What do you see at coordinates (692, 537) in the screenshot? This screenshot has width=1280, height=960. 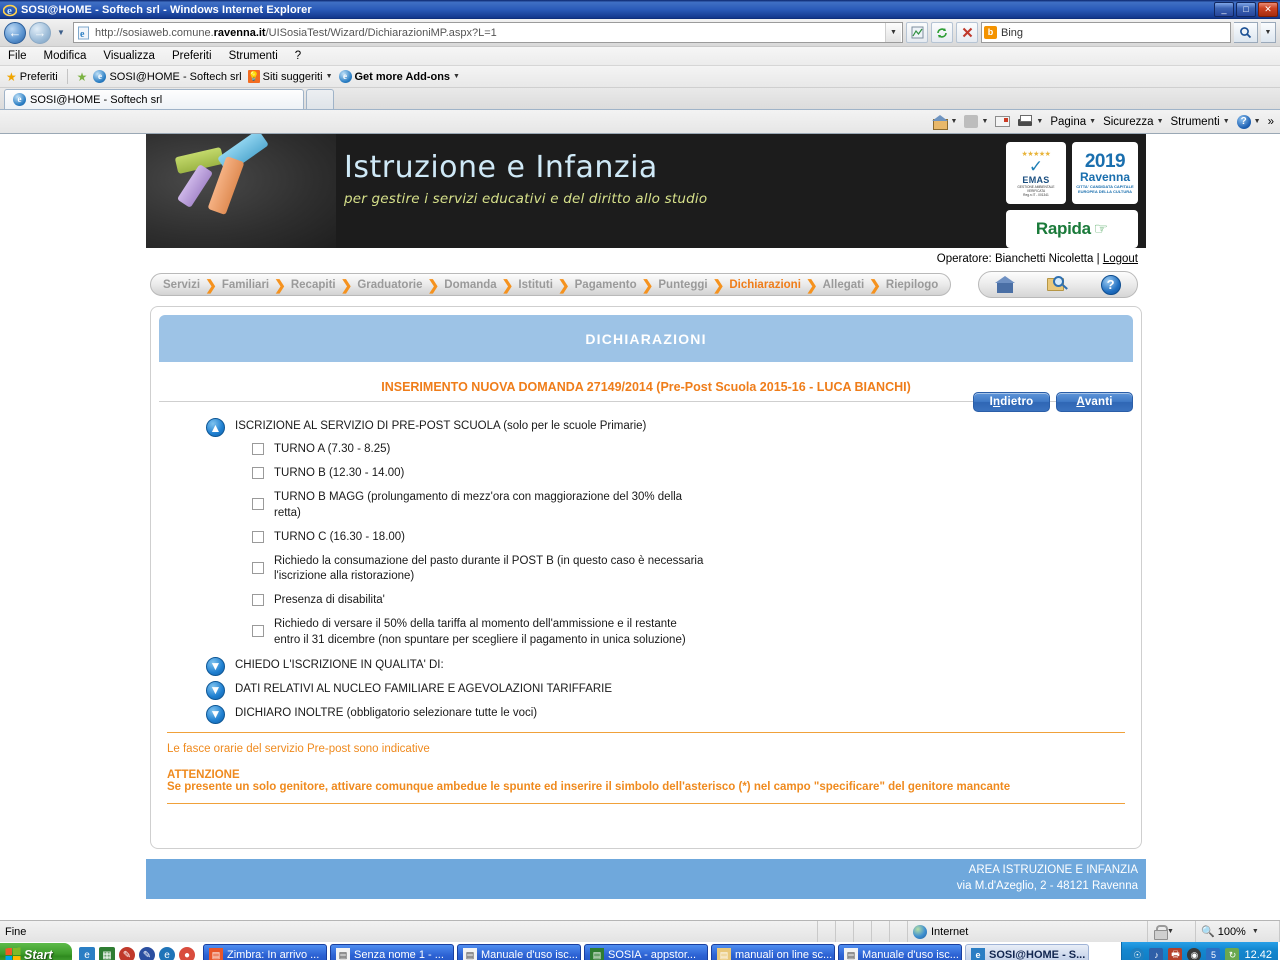 I see `checkbox-row: TURNO C (16.30 - 18.00)` at bounding box center [692, 537].